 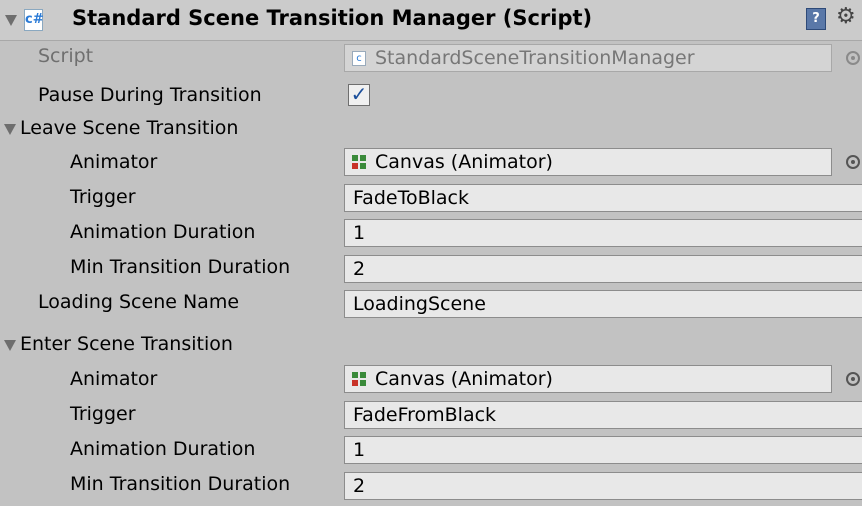 I want to click on help-icon: ?, so click(x=816, y=19).